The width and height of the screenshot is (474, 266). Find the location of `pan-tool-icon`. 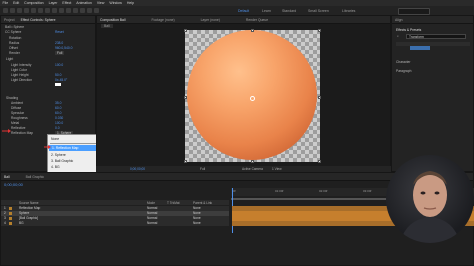

pan-tool-icon is located at coordinates (47, 10).